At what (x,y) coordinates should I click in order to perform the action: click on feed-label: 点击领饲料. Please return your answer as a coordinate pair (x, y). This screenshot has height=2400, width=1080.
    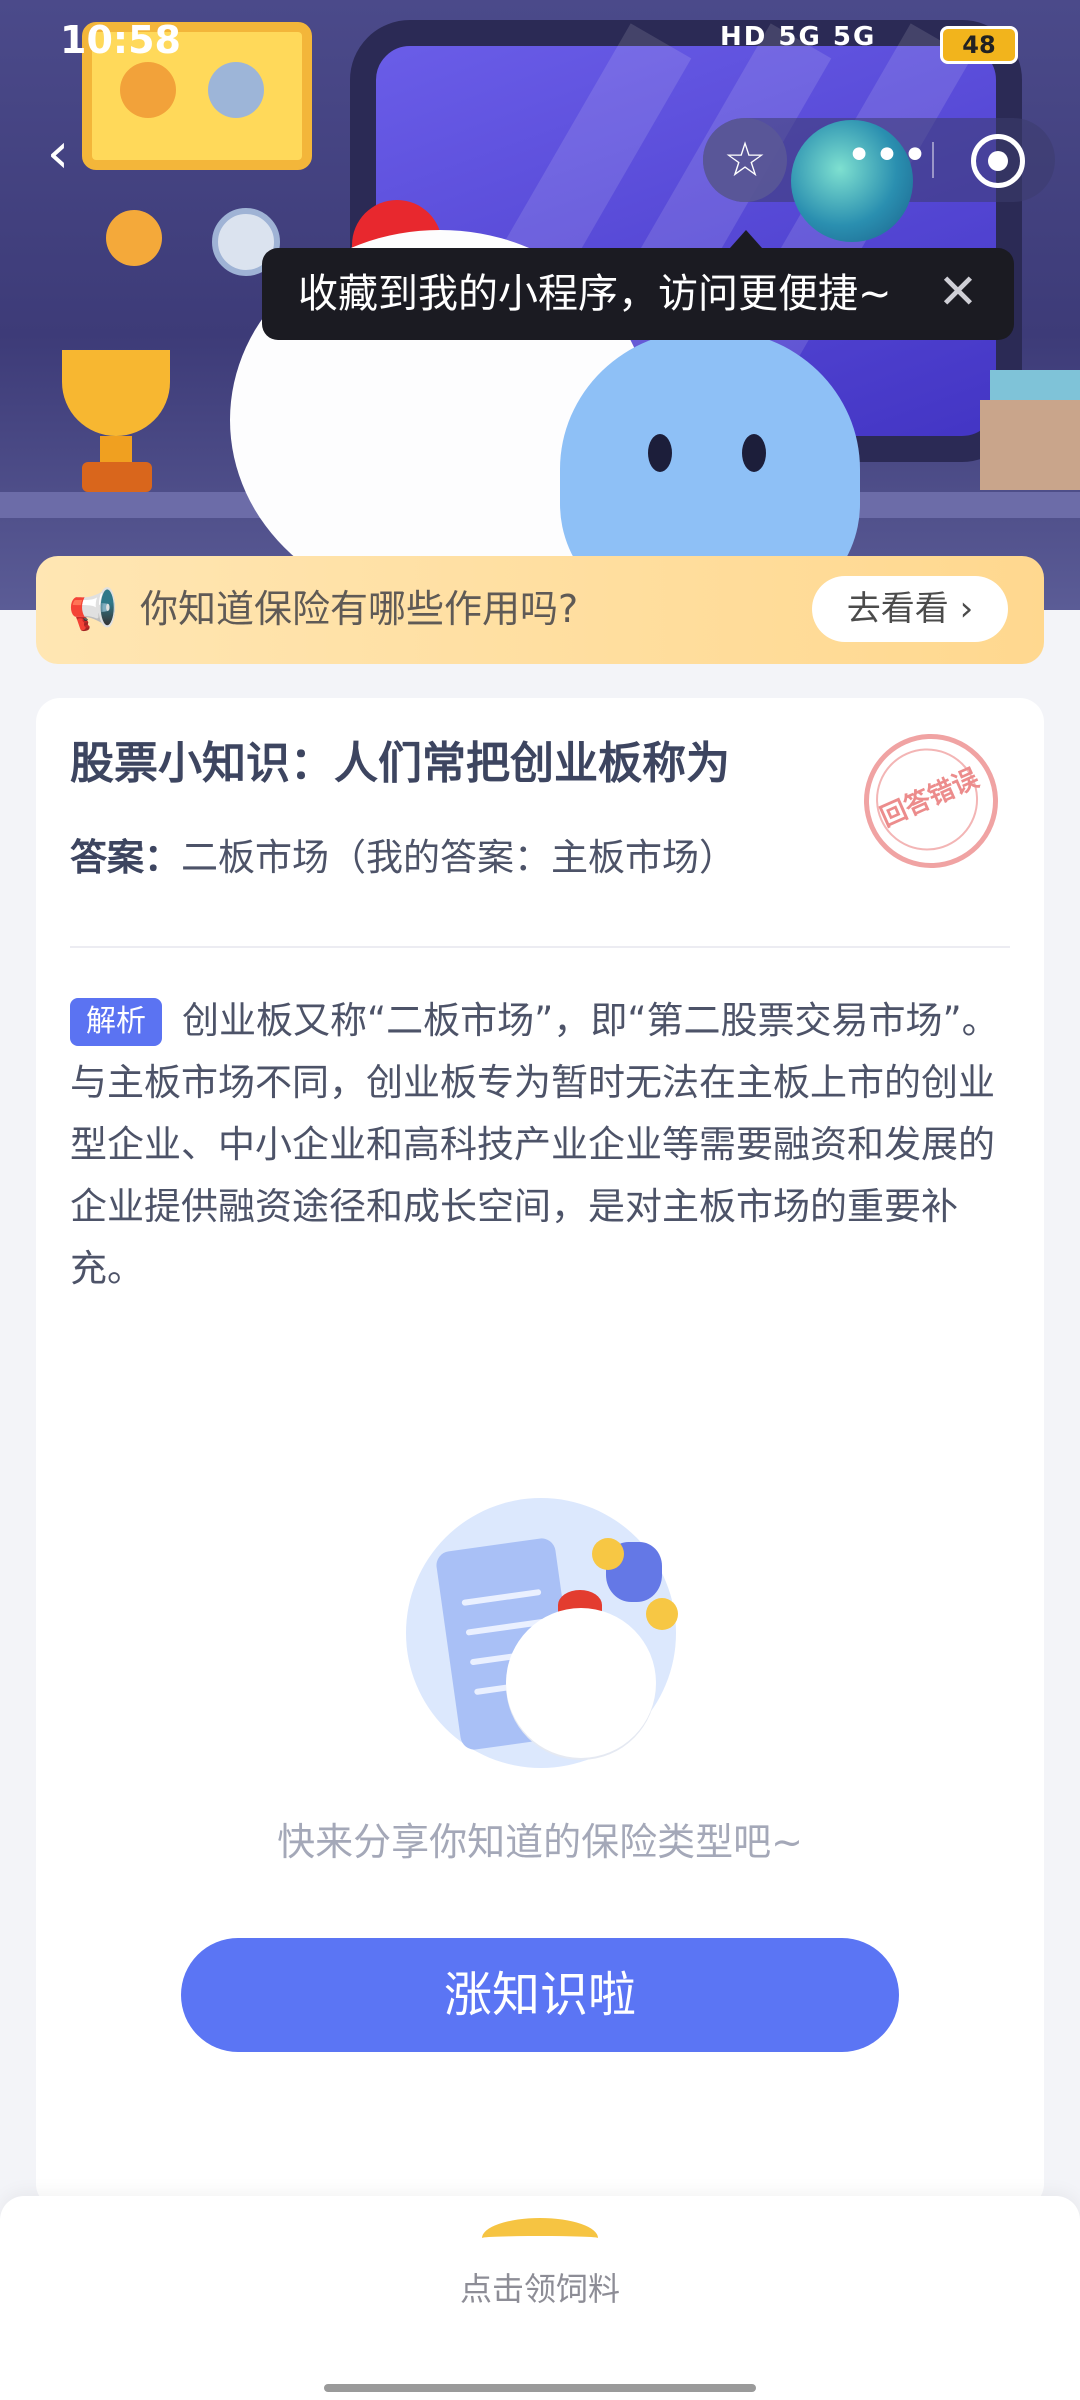
    Looking at the image, I should click on (539, 2289).